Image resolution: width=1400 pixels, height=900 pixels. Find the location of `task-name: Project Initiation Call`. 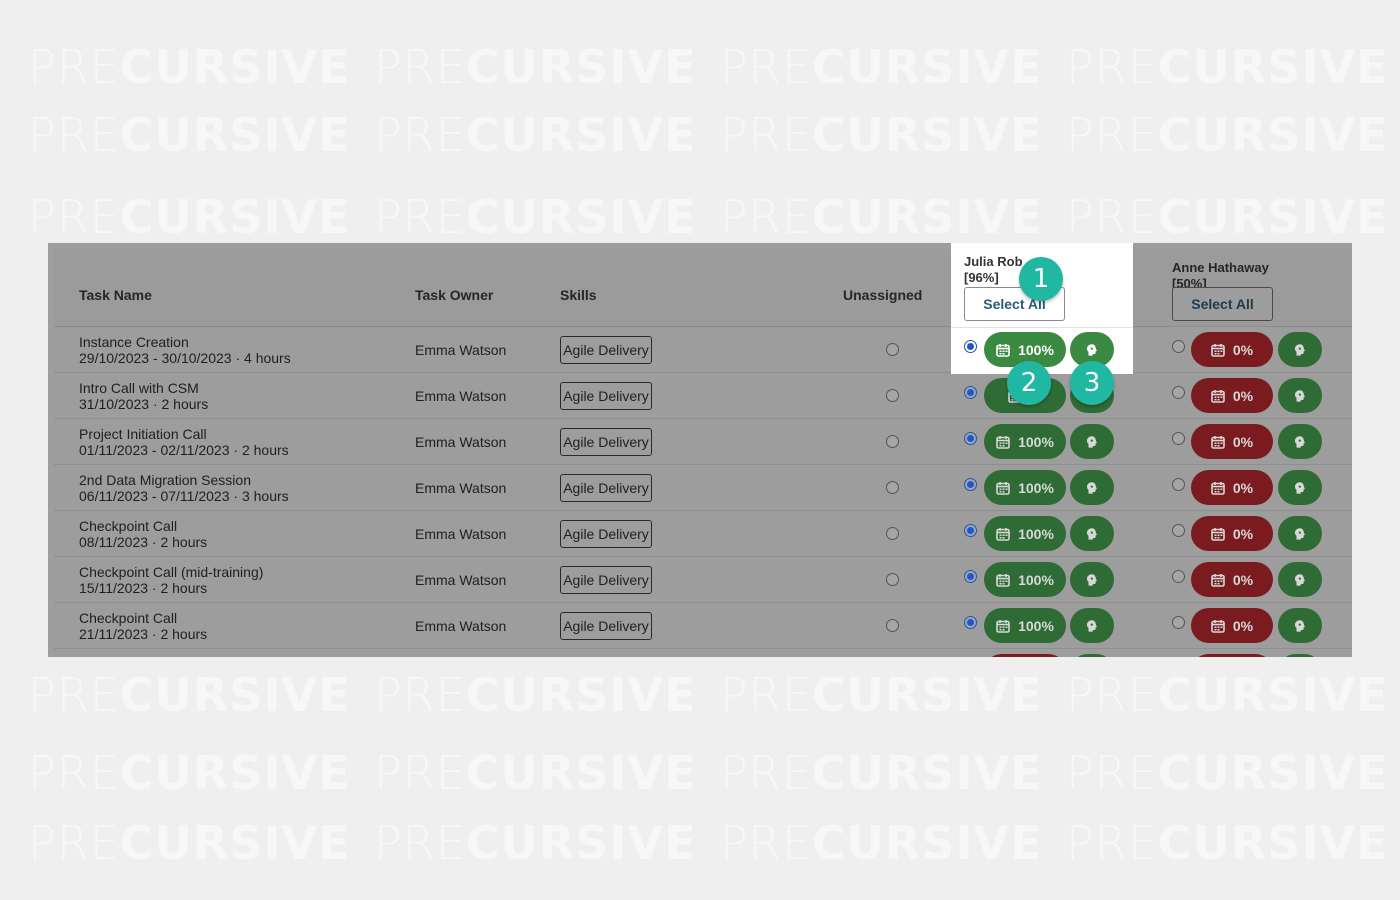

task-name: Project Initiation Call is located at coordinates (184, 434).